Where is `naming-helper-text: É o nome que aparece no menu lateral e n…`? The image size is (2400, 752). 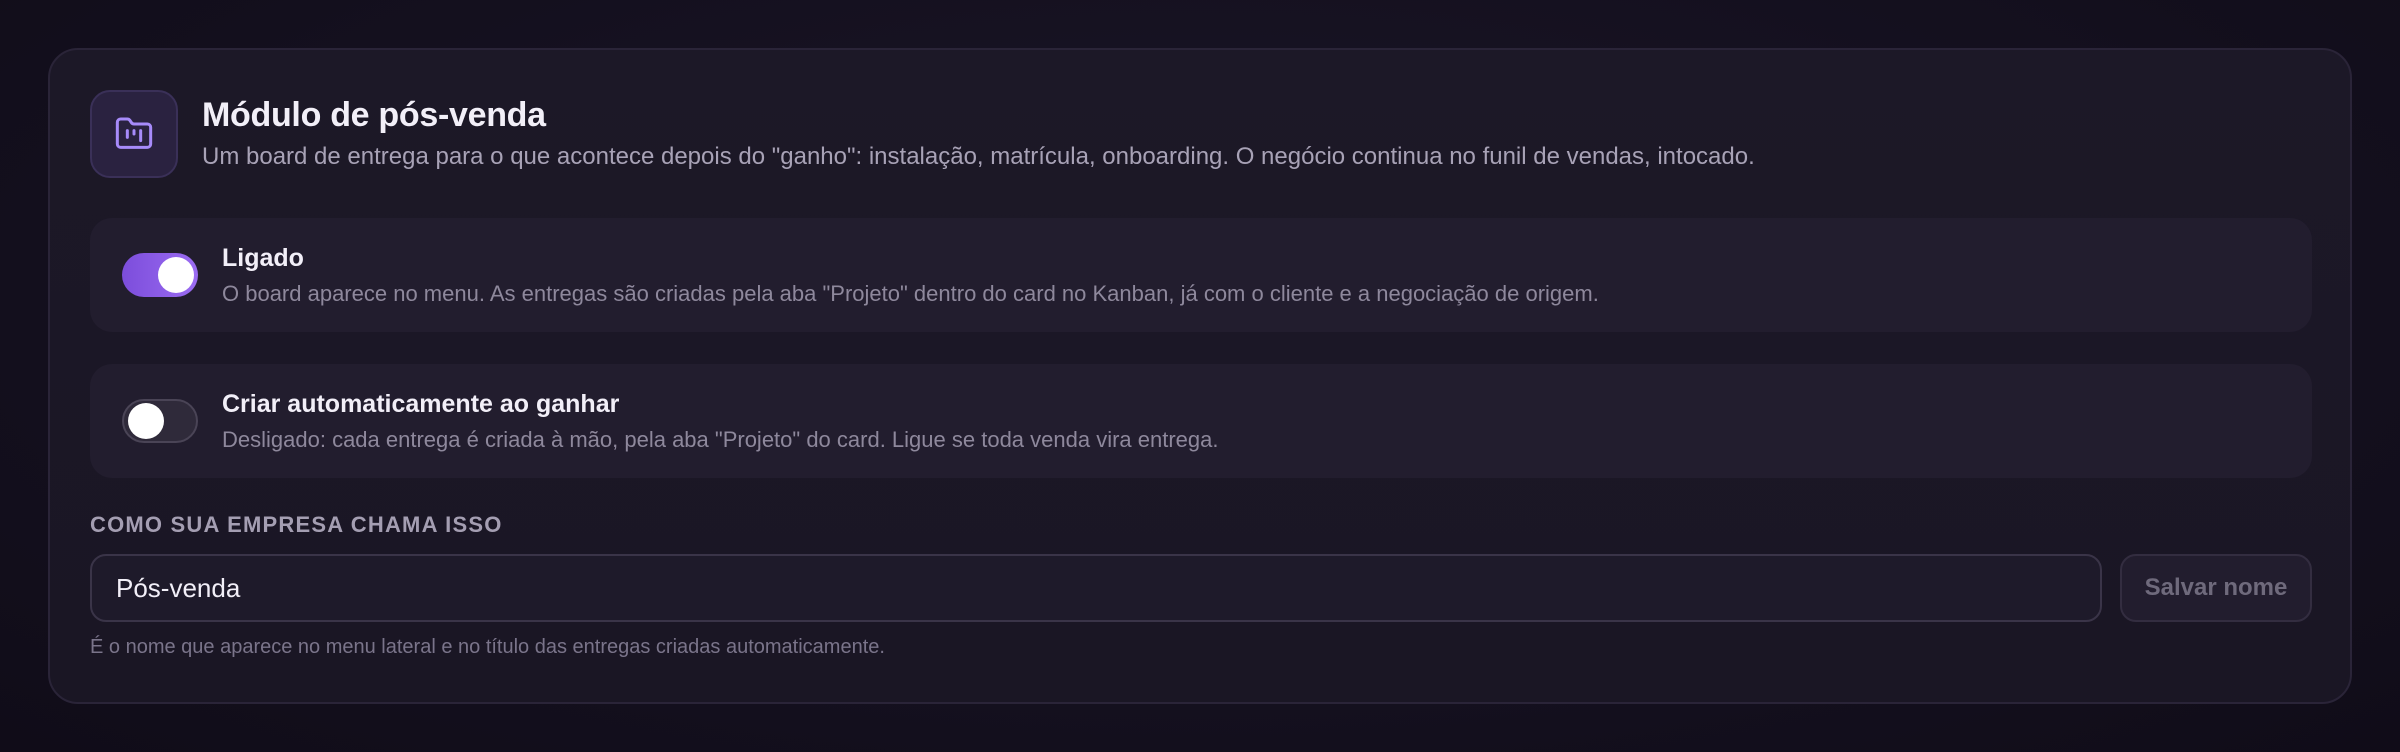 naming-helper-text: É o nome que aparece no menu lateral e n… is located at coordinates (487, 647).